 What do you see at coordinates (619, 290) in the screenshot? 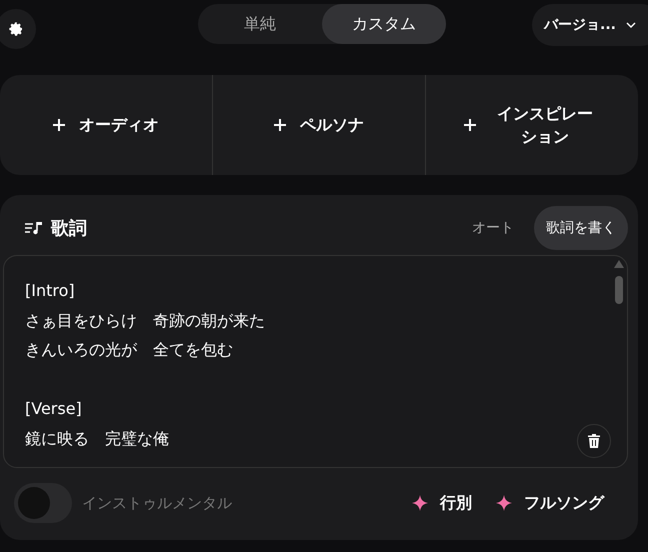
I see `scrollbar-thumb` at bounding box center [619, 290].